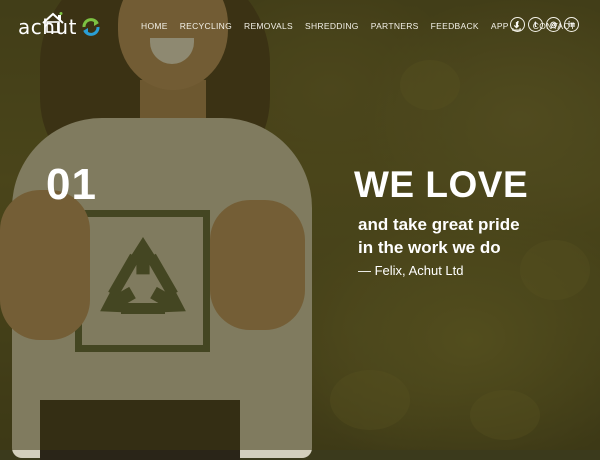 This screenshot has width=600, height=460. I want to click on twitter-icon: t, so click(535, 24).